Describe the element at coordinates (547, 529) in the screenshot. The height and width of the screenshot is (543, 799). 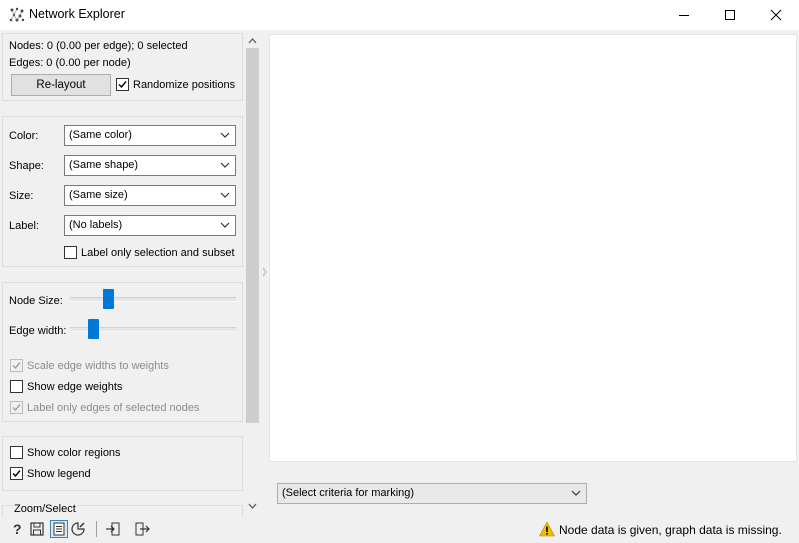
I see `warning-icon` at that location.